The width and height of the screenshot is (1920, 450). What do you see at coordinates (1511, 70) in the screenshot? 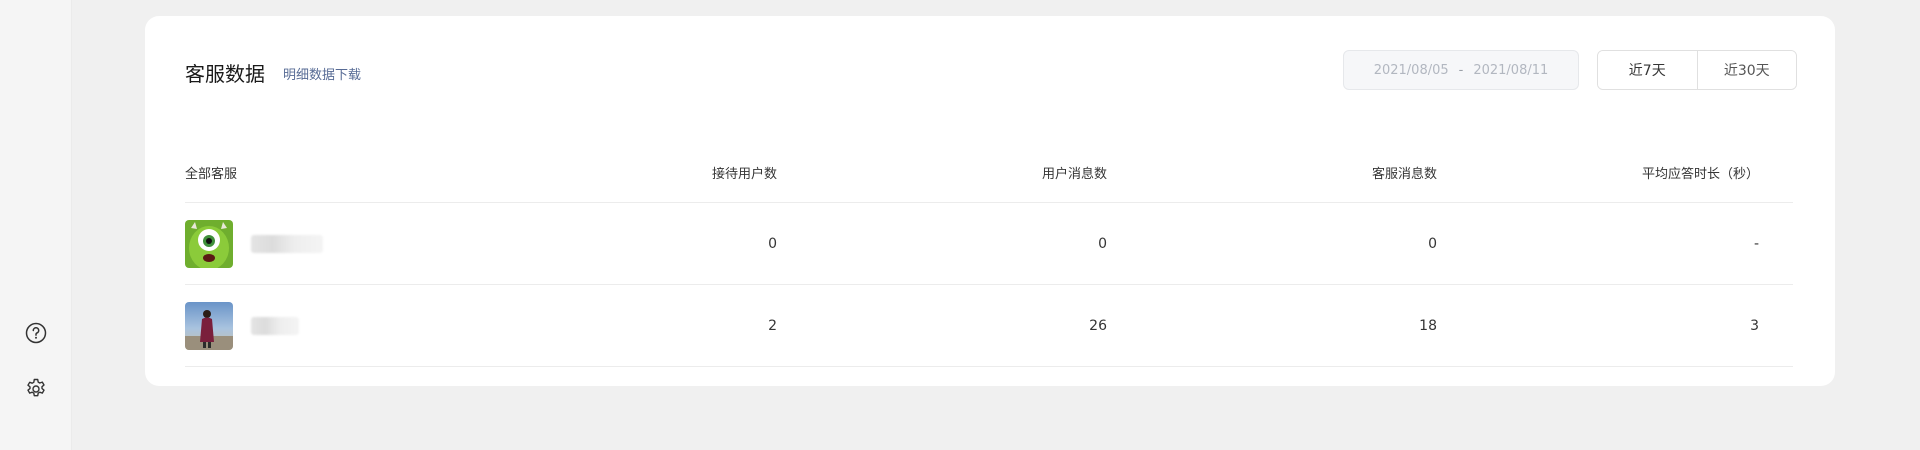
I see `date-range-end: 2021/08/11` at bounding box center [1511, 70].